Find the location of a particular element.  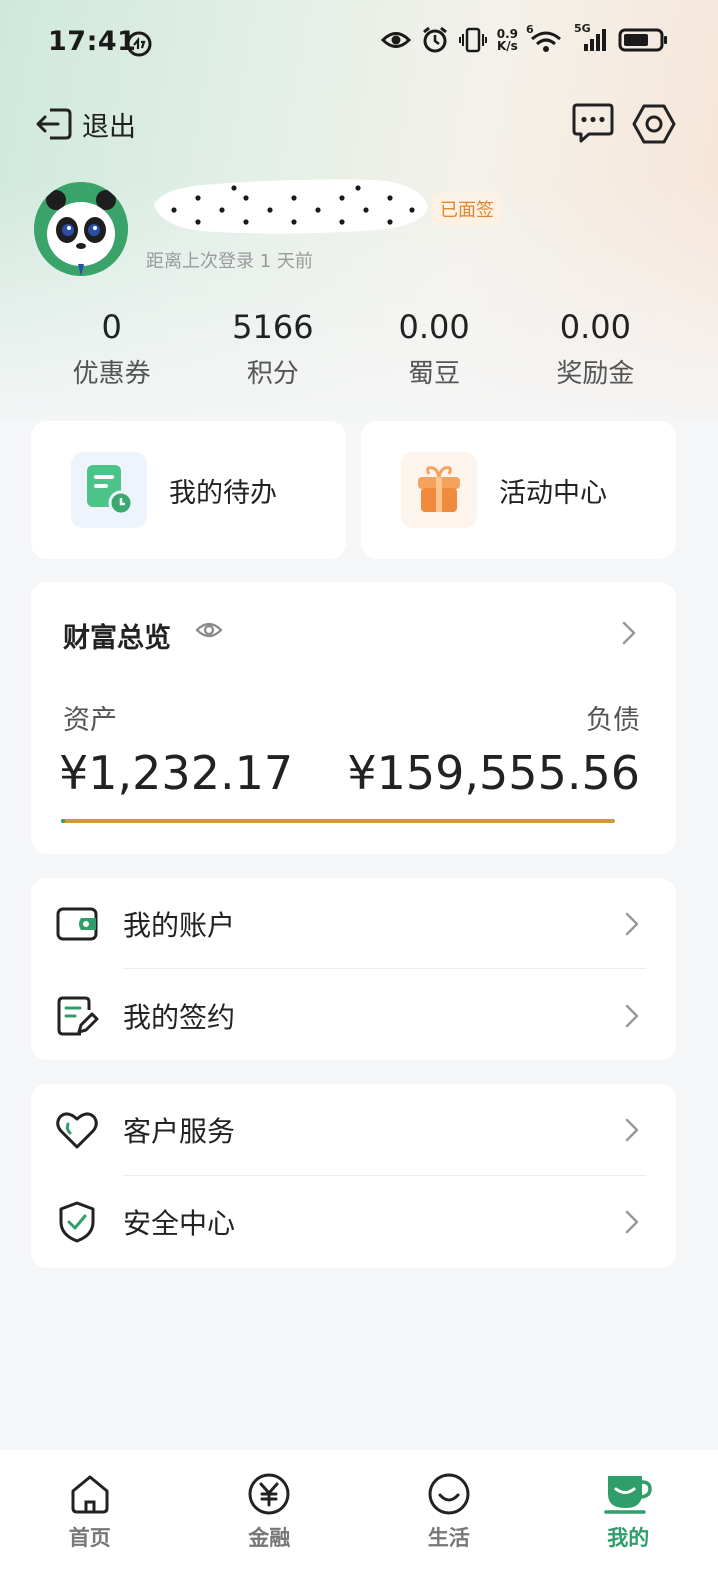

todo-document-icon is located at coordinates (110, 490).